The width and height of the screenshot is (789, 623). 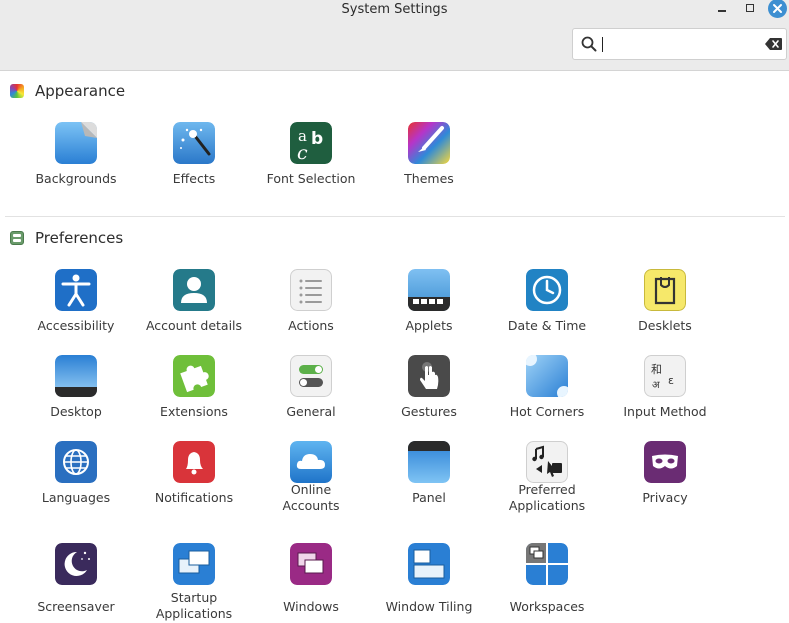 I want to click on tile-hot-corners: Hot Corners, so click(x=547, y=395).